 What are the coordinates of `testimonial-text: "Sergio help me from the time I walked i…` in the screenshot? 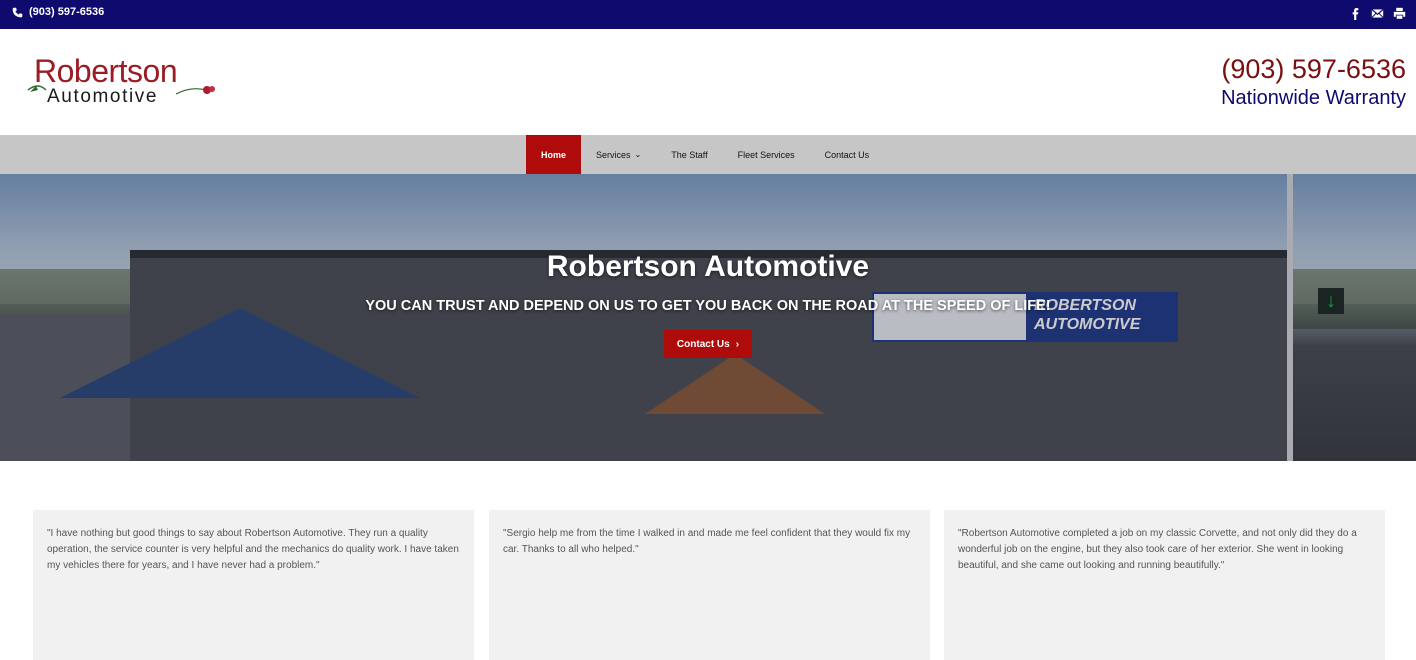 It's located at (707, 541).